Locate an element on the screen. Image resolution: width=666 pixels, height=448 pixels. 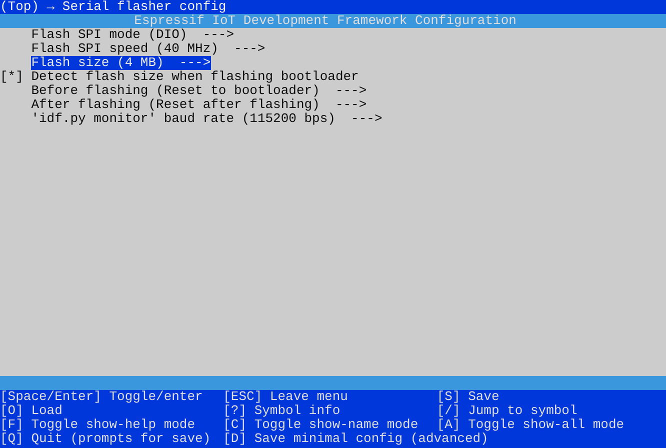
menu-item: Flash SPI speed (40 MHz) ---> is located at coordinates (148, 49).